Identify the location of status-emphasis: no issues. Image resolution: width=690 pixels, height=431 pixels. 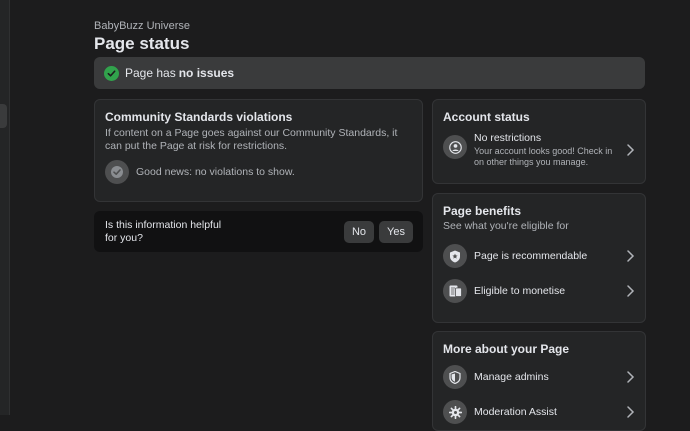
(206, 73).